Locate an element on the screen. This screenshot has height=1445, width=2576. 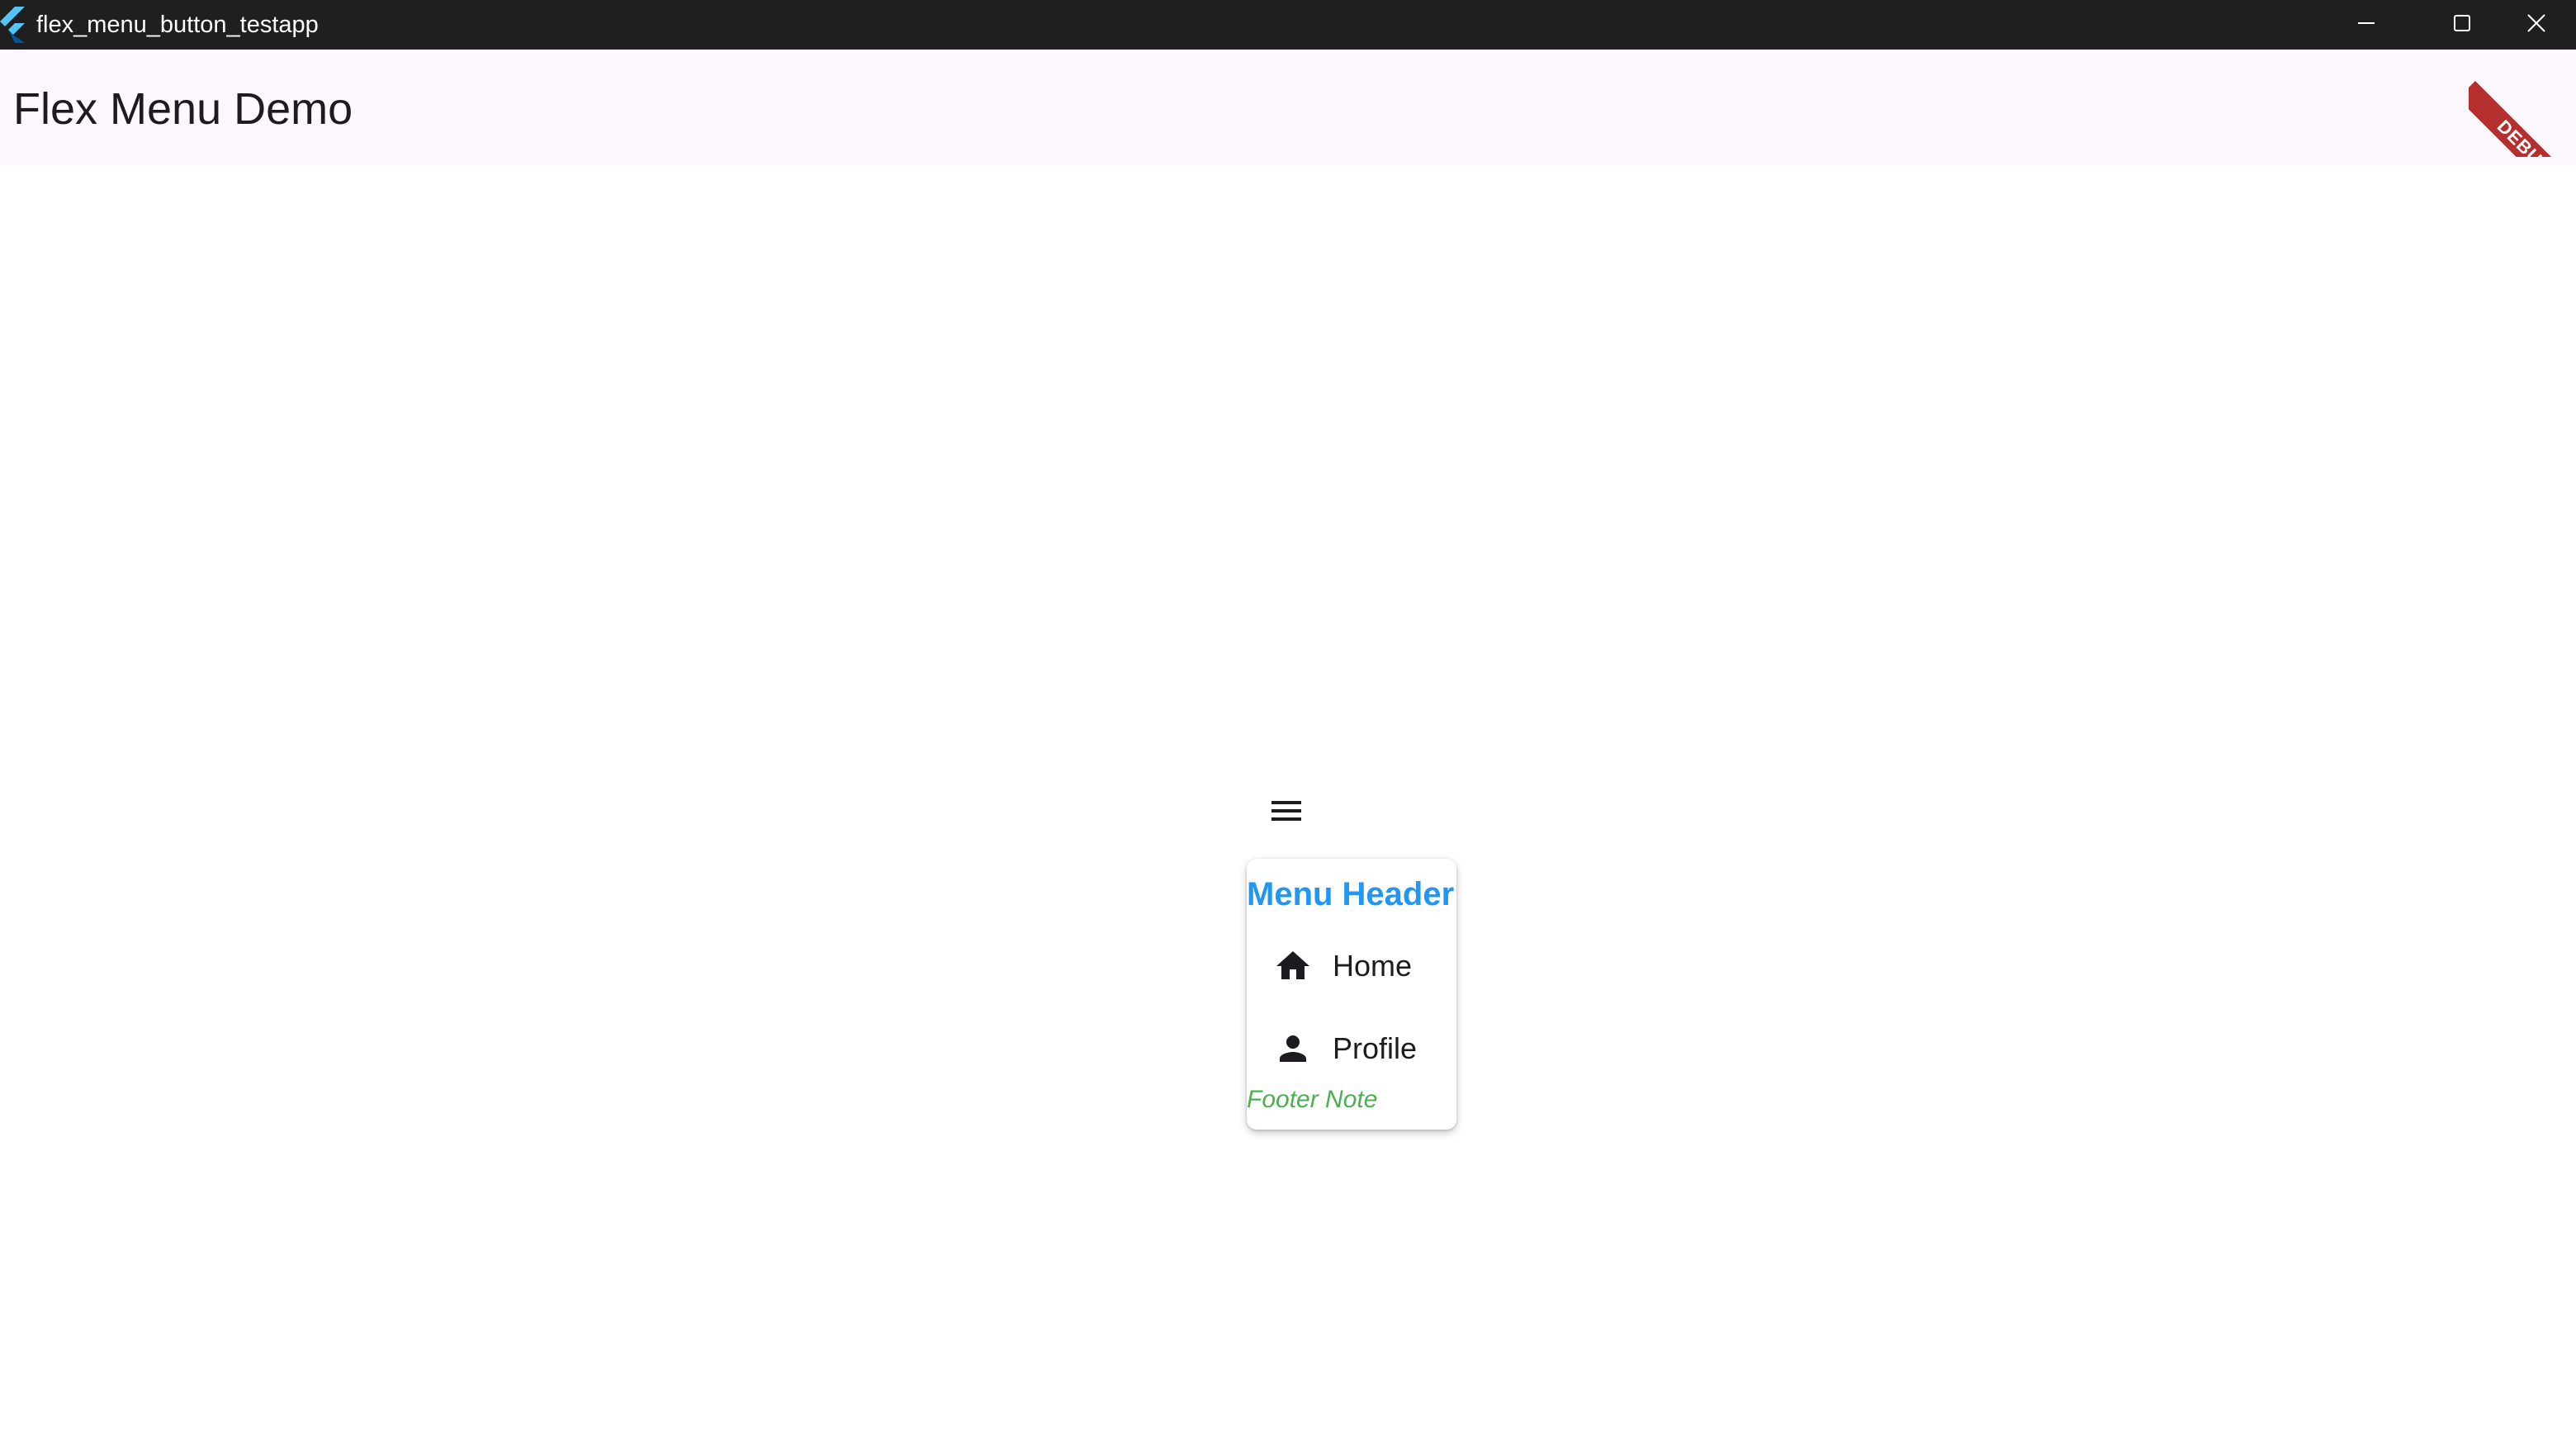
menu-button is located at coordinates (1286, 812).